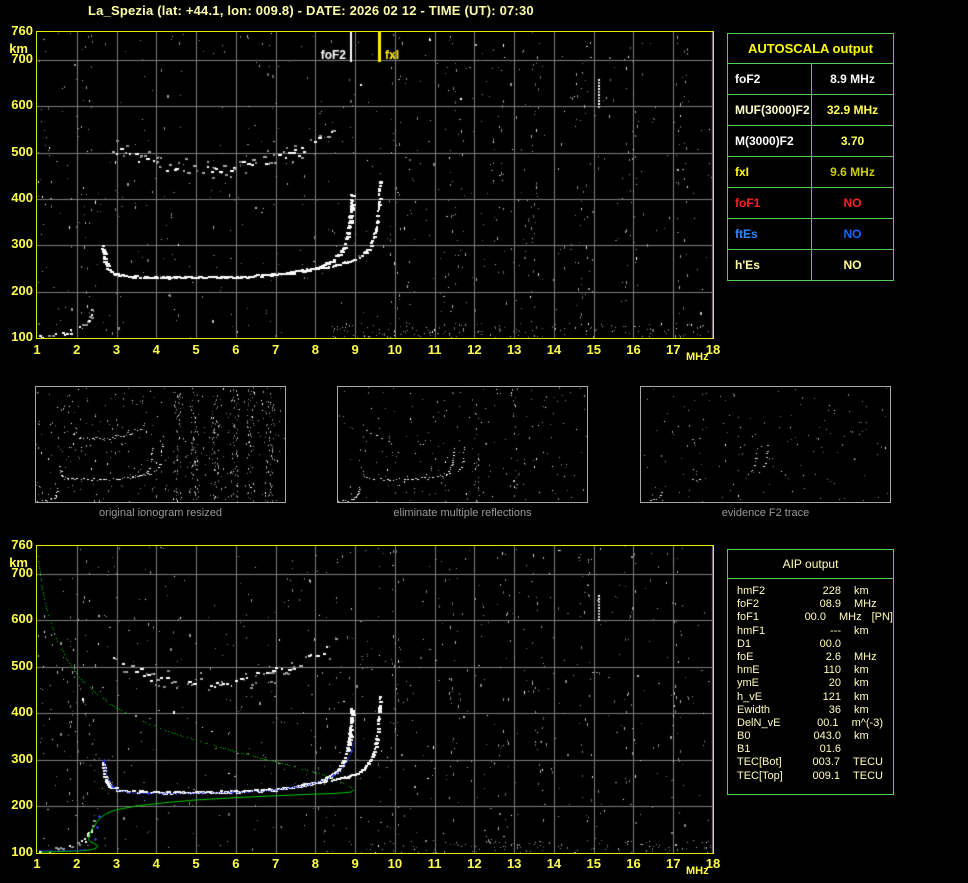  I want to click on autoscala-row-h'Es: h'Es NO, so click(810, 265).